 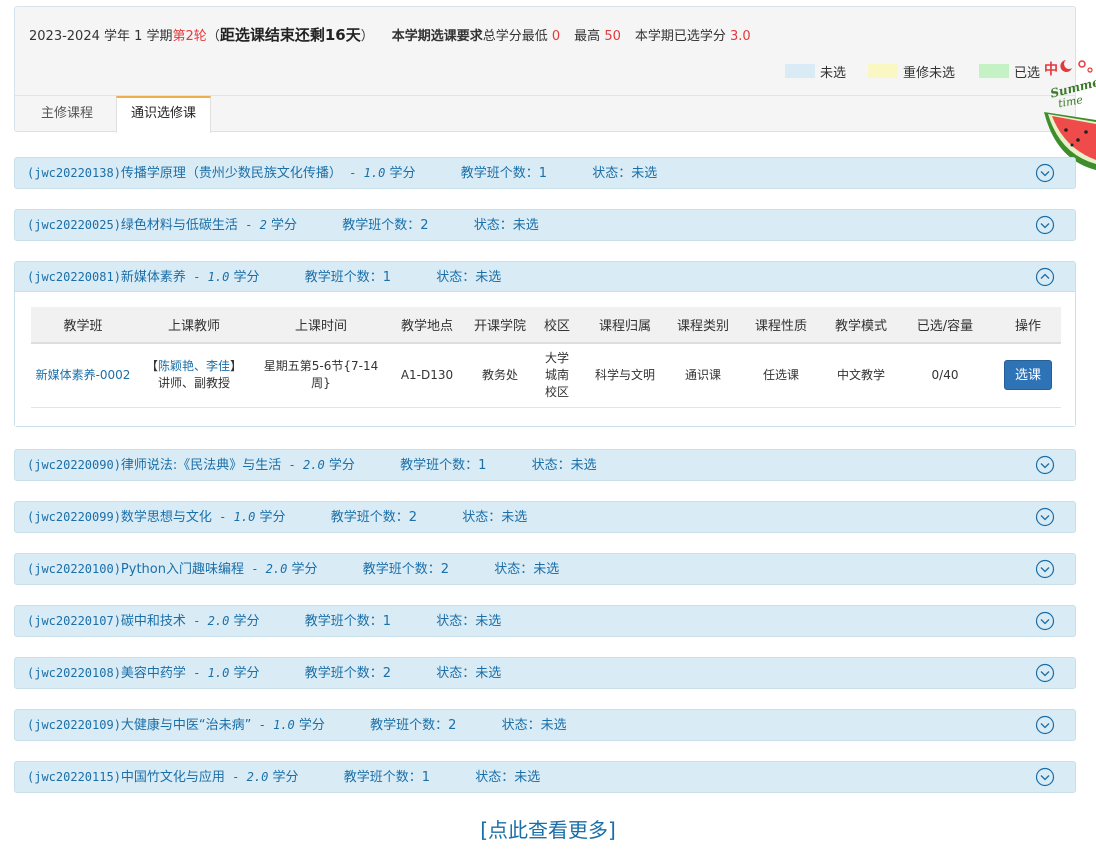 What do you see at coordinates (74, 725) in the screenshot?
I see `course-code: (jwc20220109)` at bounding box center [74, 725].